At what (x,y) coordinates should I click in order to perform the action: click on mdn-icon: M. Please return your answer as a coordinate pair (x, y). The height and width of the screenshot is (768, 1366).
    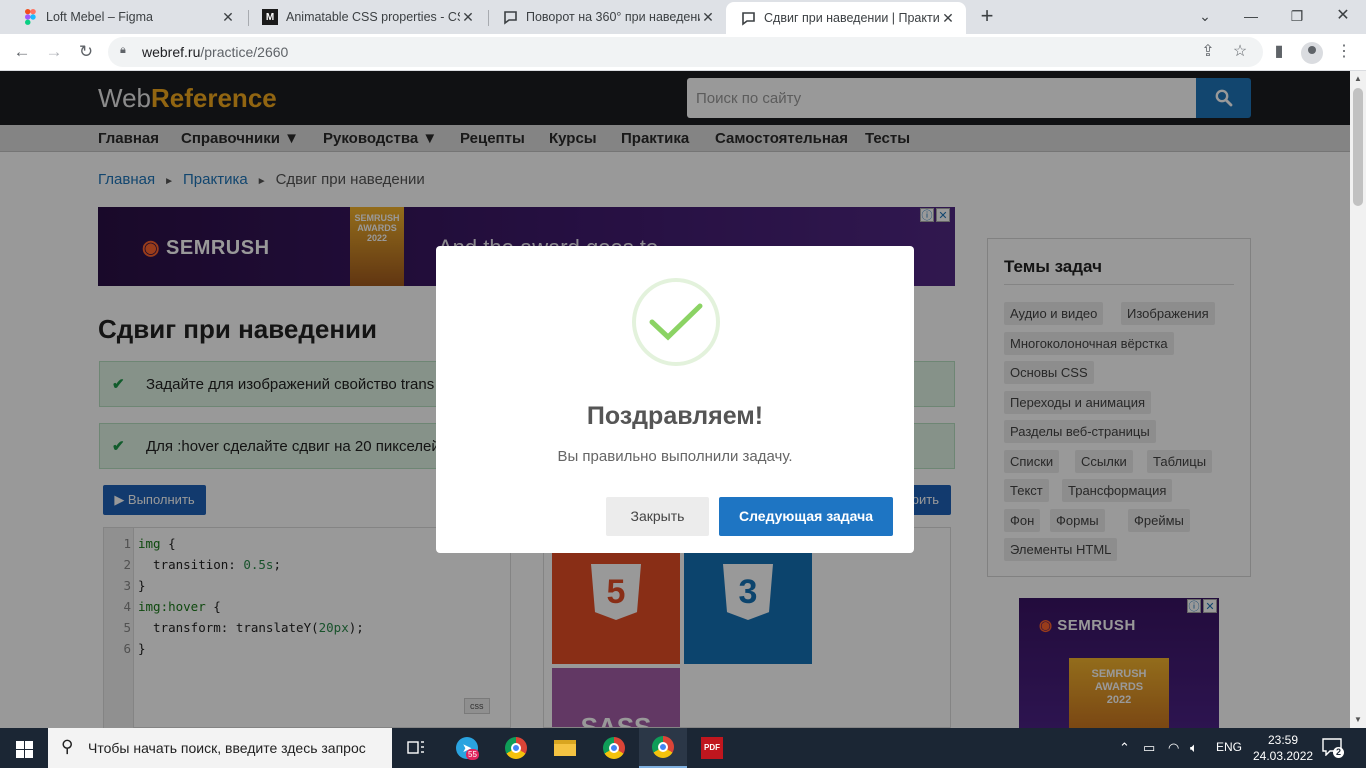
    Looking at the image, I should click on (270, 17).